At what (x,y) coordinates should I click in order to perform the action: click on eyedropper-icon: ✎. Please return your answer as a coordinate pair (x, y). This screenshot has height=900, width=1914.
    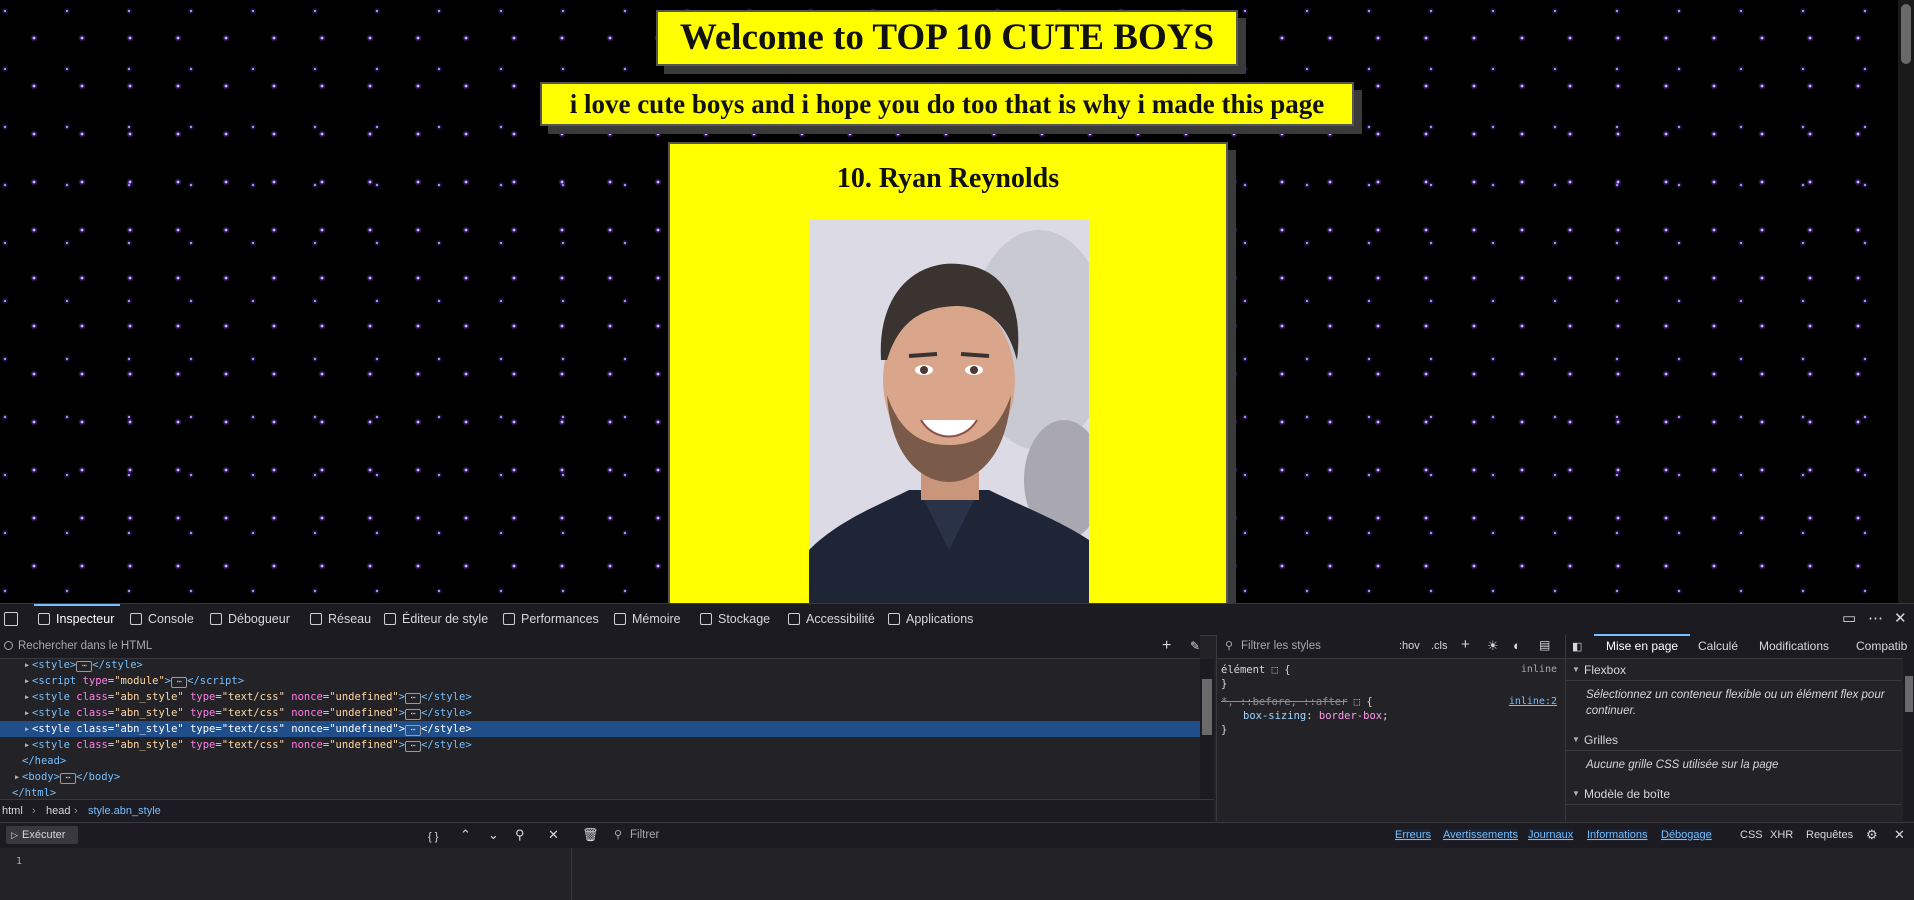
    Looking at the image, I should click on (1195, 646).